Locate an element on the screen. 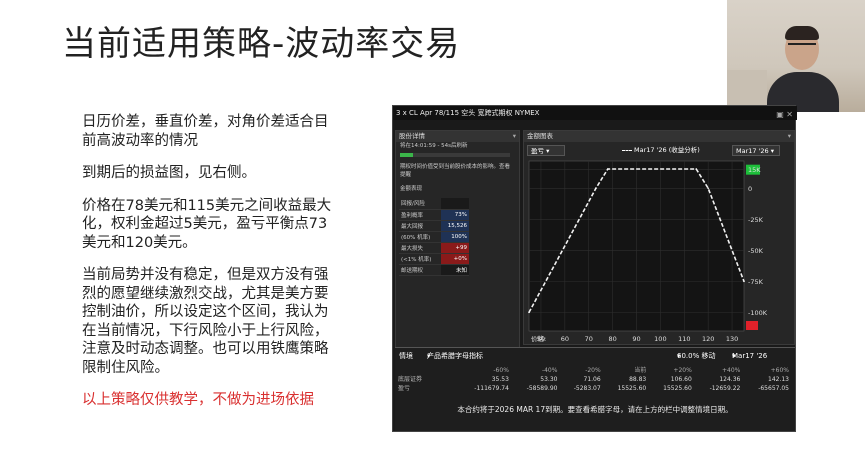  y-tick-label: -100K is located at coordinates (758, 313).